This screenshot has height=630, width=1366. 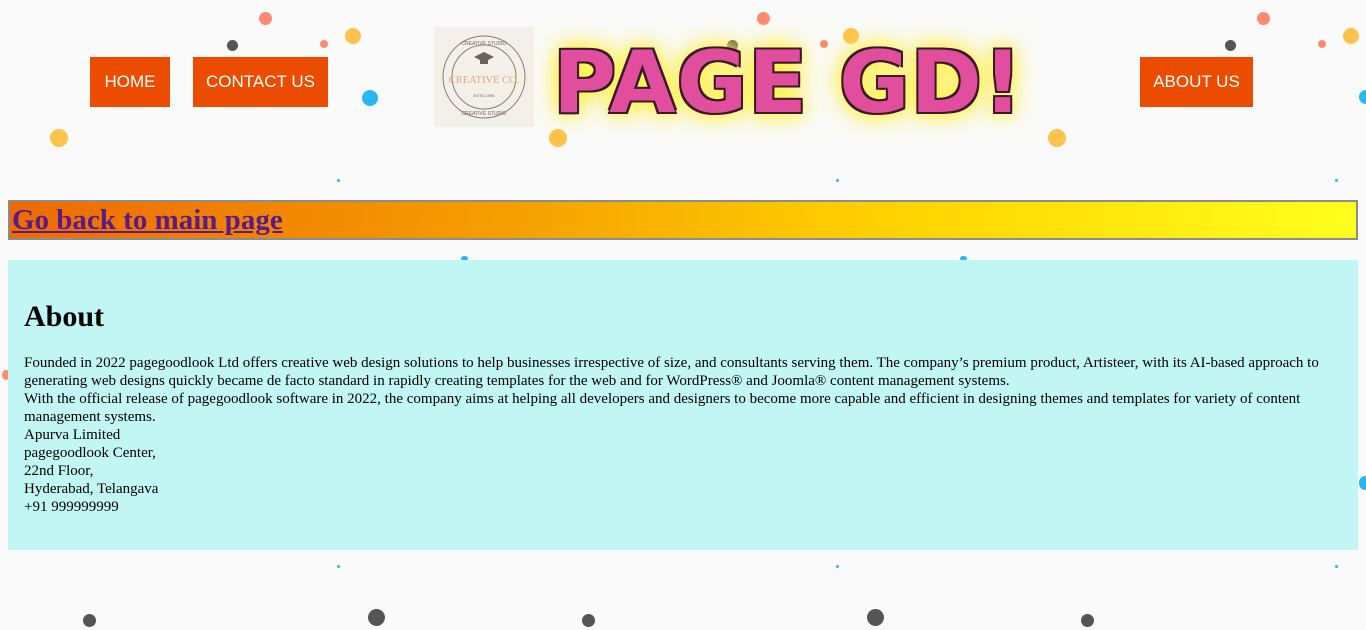 What do you see at coordinates (147, 220) in the screenshot?
I see `back-to-main-link: Go back to main page` at bounding box center [147, 220].